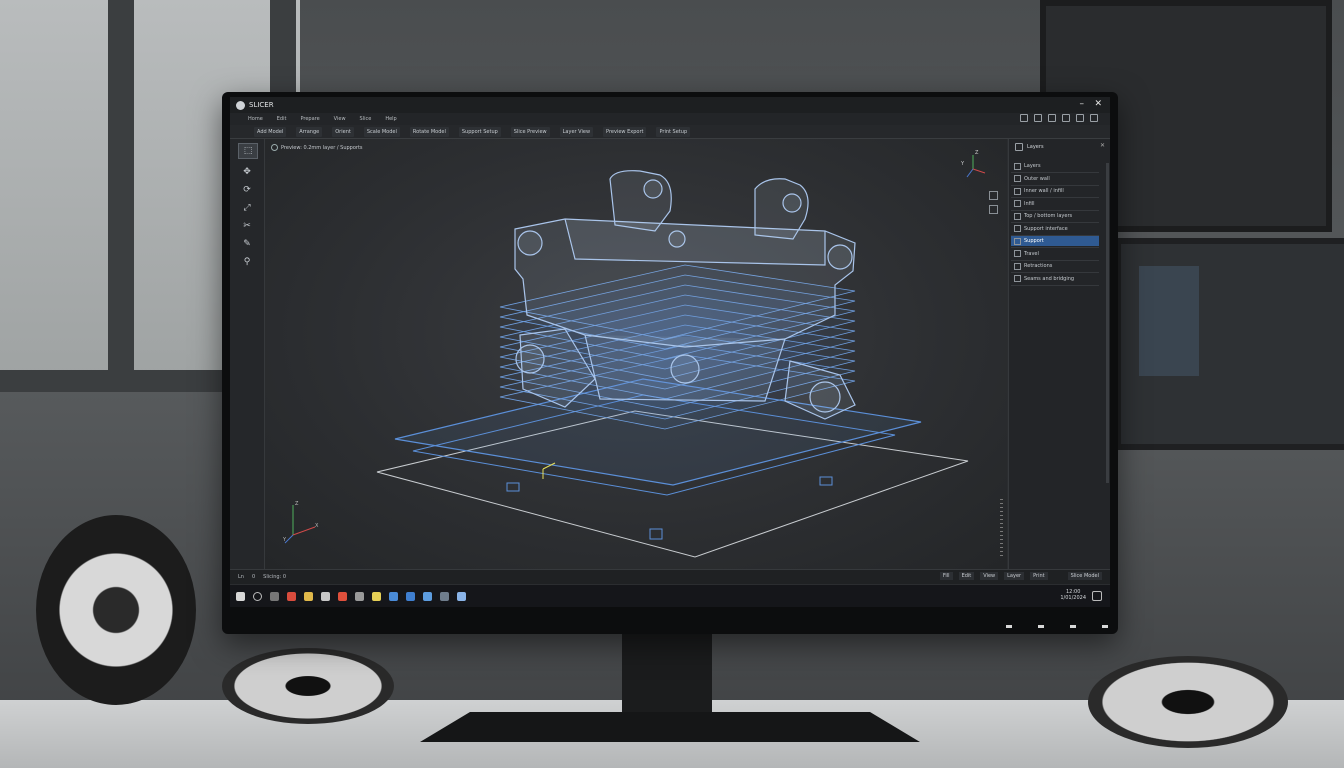 The image size is (1344, 768). Describe the element at coordinates (962, 164) in the screenshot. I see `gizmo-y-label: Y` at that location.